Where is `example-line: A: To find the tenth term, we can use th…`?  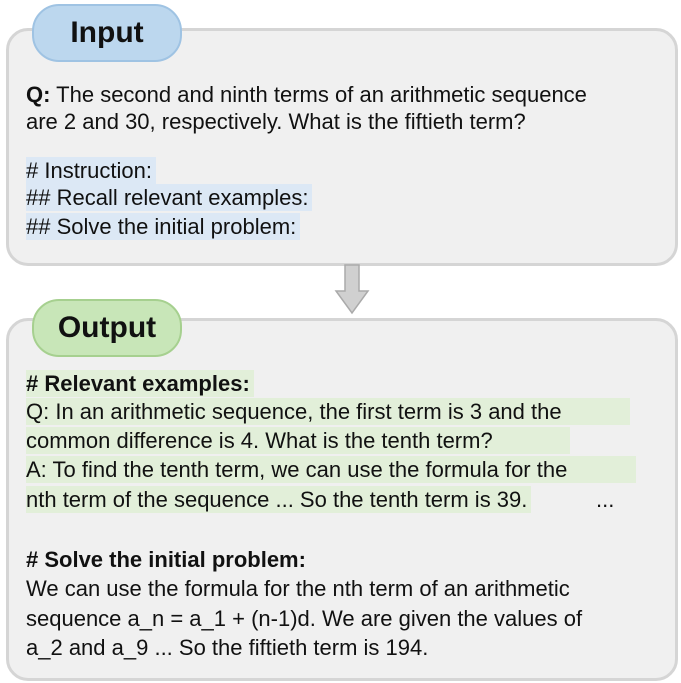
example-line: A: To find the tenth term, we can use th… is located at coordinates (331, 469).